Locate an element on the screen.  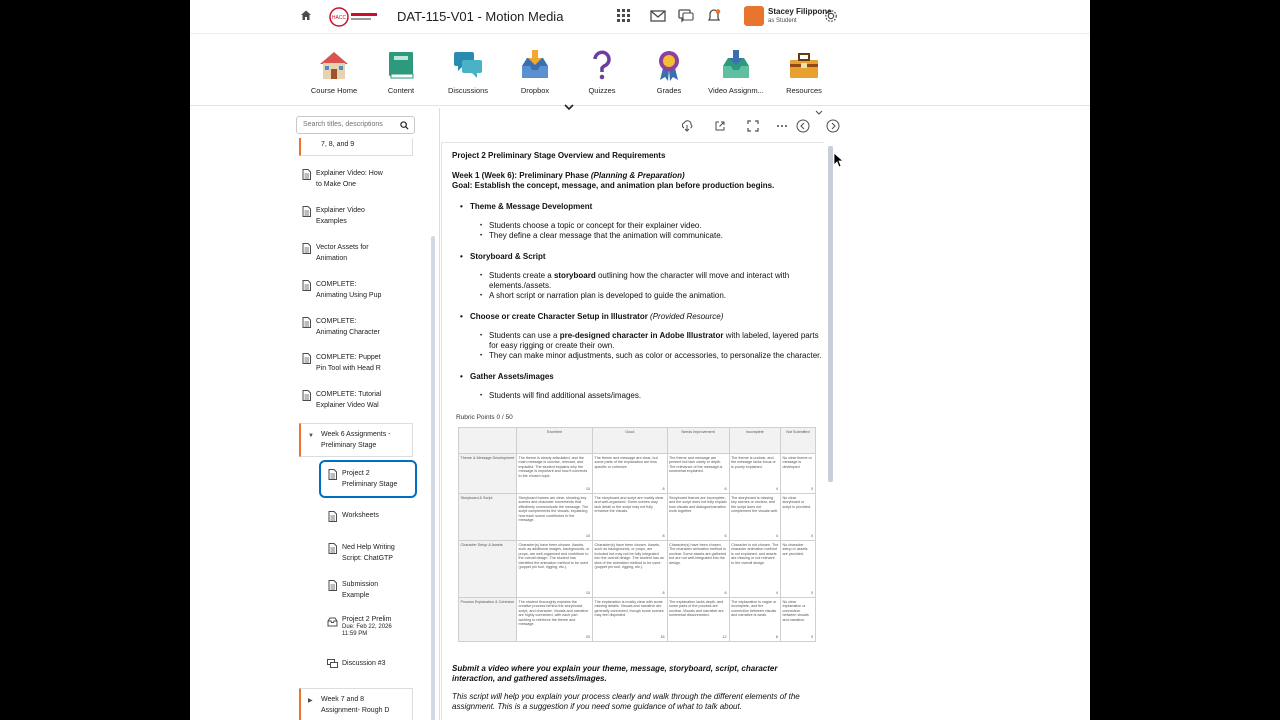
text-italic: (Provided Resource) is located at coordinates (687, 316).